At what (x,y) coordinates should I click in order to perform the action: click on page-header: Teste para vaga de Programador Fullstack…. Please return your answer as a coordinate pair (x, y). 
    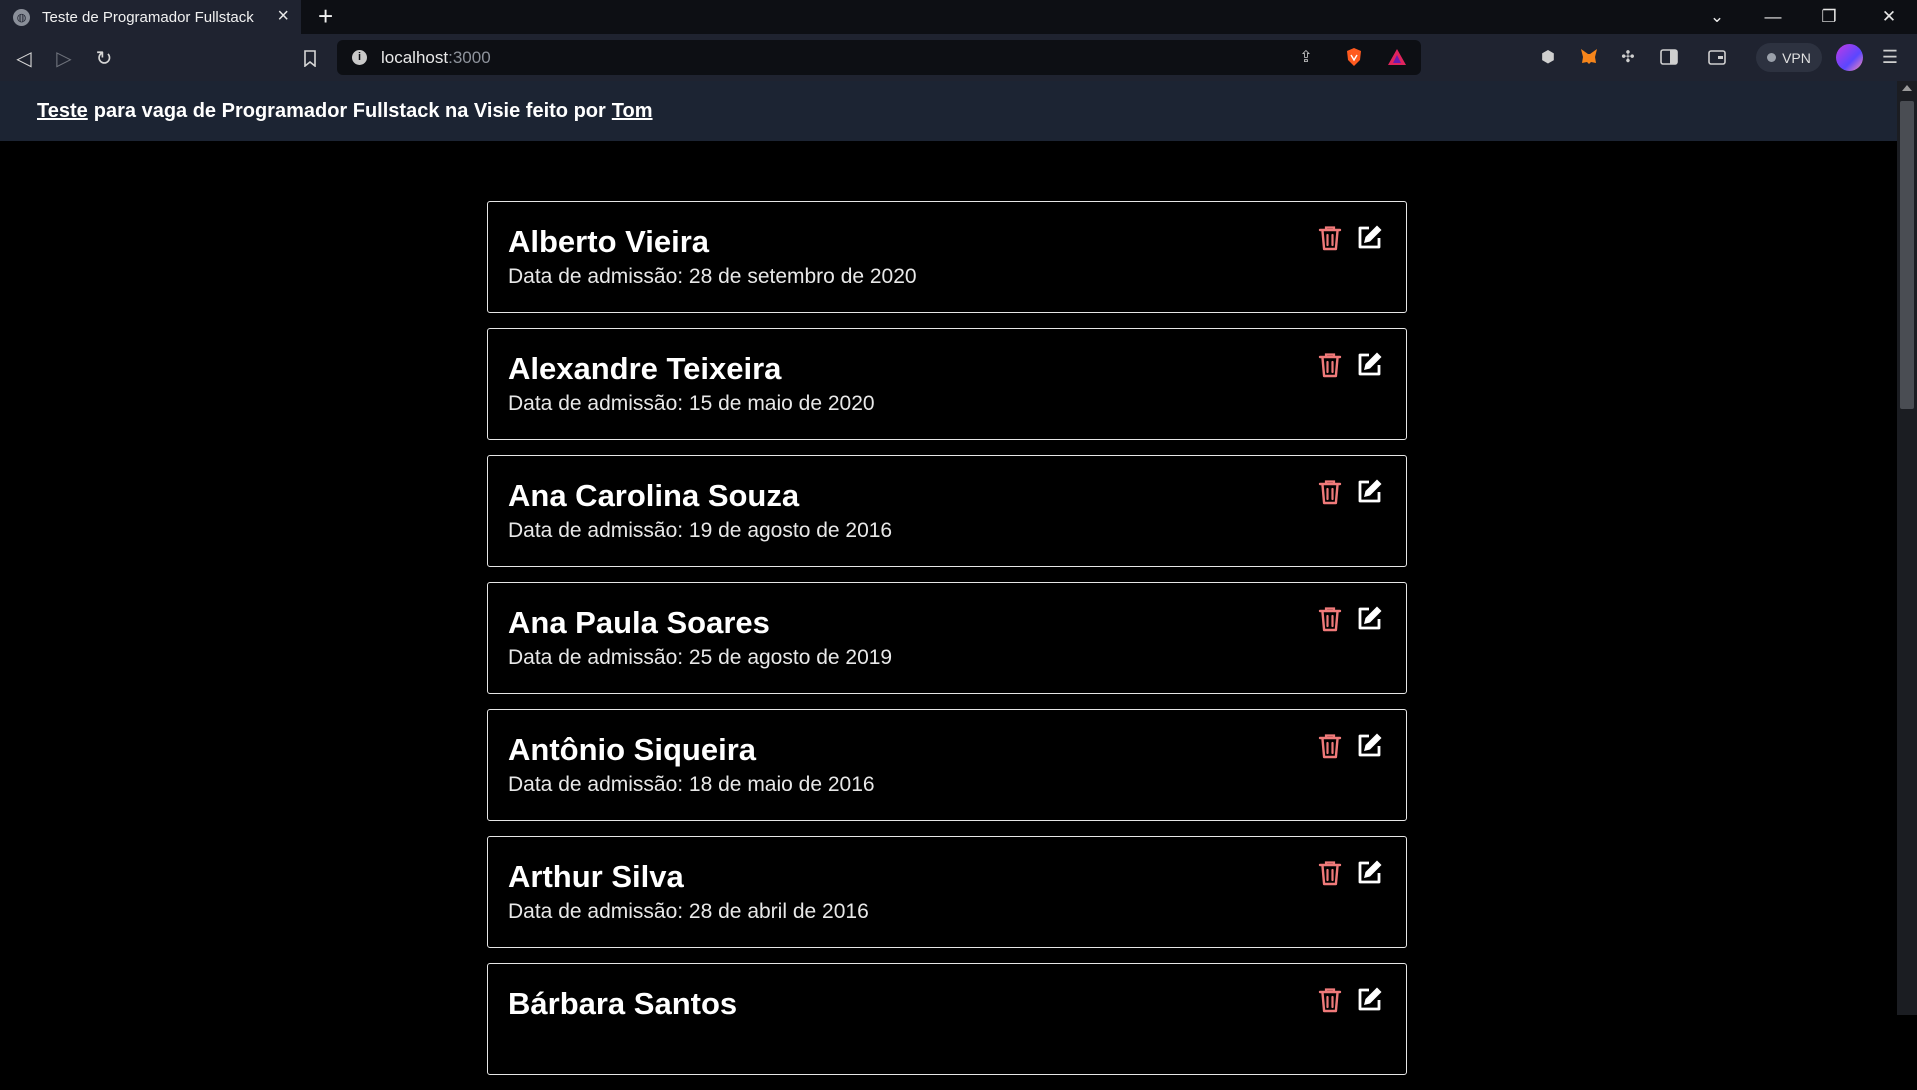
    Looking at the image, I should click on (948, 111).